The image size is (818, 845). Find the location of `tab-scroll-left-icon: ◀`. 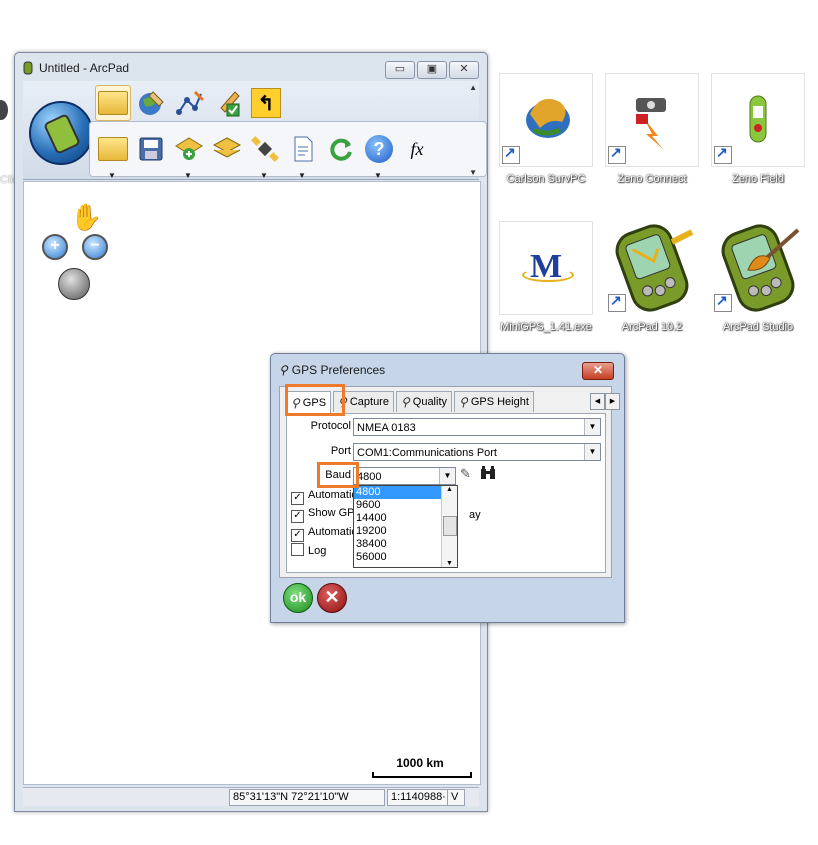

tab-scroll-left-icon: ◀ is located at coordinates (597, 401).